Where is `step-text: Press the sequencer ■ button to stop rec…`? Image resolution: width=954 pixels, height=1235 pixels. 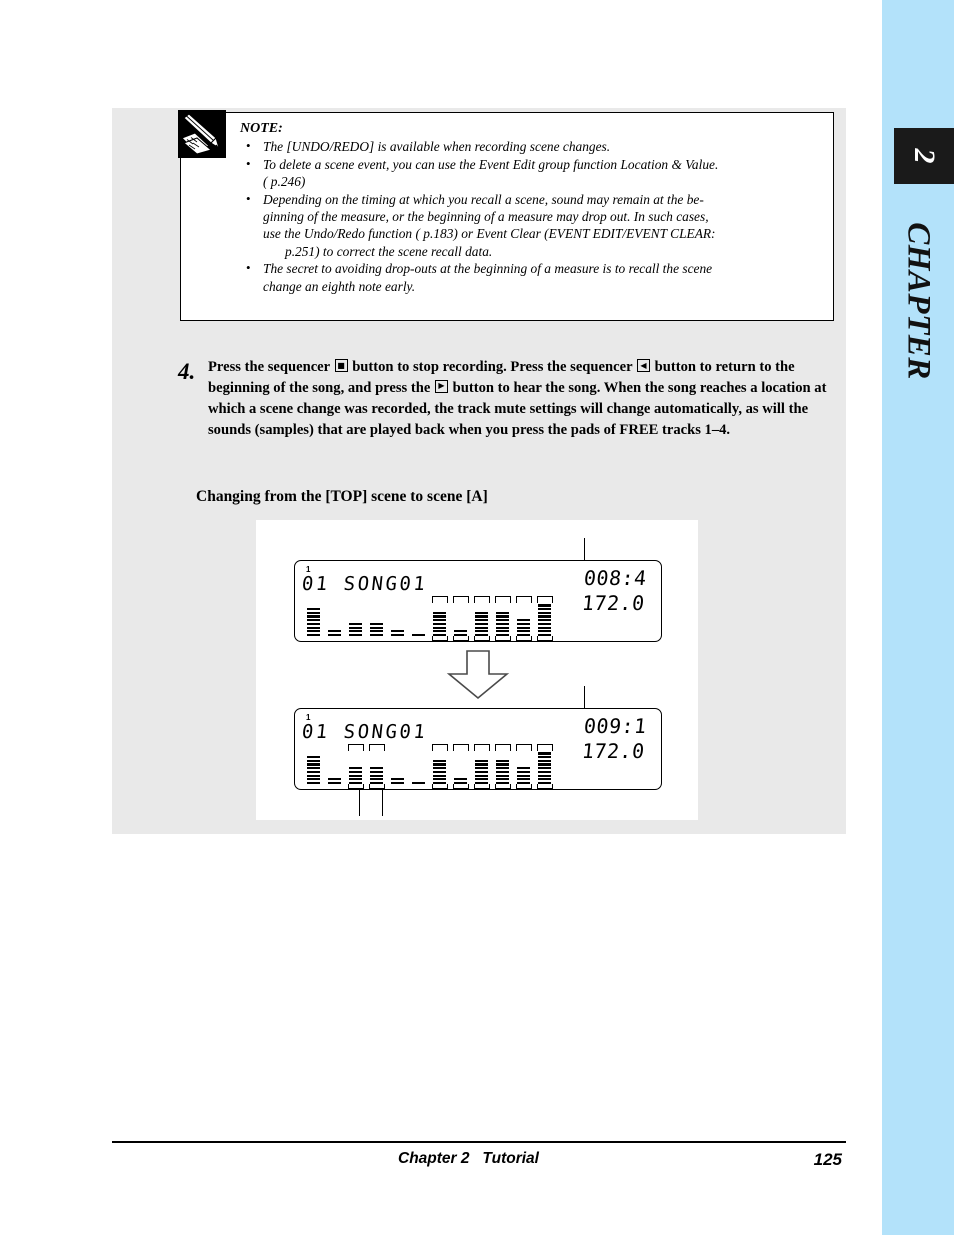
step-text: Press the sequencer ■ button to stop rec… is located at coordinates (523, 399).